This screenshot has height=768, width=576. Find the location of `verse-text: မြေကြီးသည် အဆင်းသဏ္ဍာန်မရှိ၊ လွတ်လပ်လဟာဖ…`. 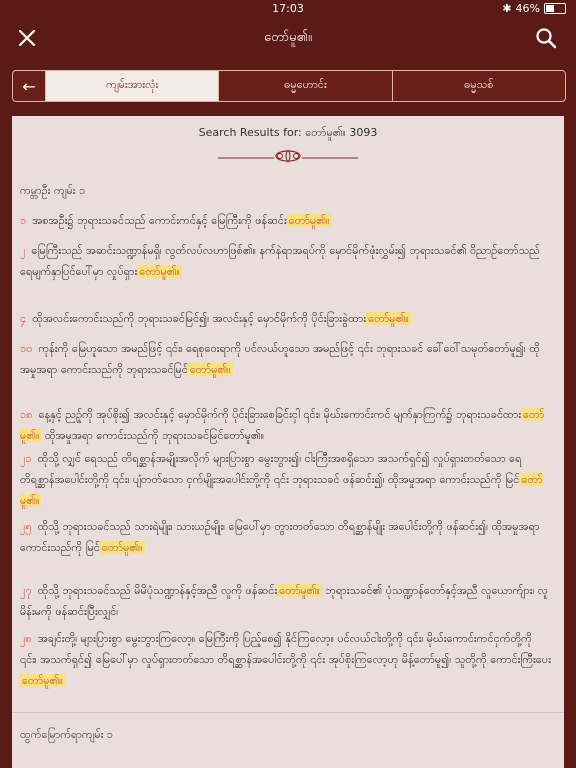

verse-text: မြေကြီးသည် အဆင်းသဏ္ဍာန်မရှိ၊ လွတ်လပ်လဟာဖ… is located at coordinates (280, 261).